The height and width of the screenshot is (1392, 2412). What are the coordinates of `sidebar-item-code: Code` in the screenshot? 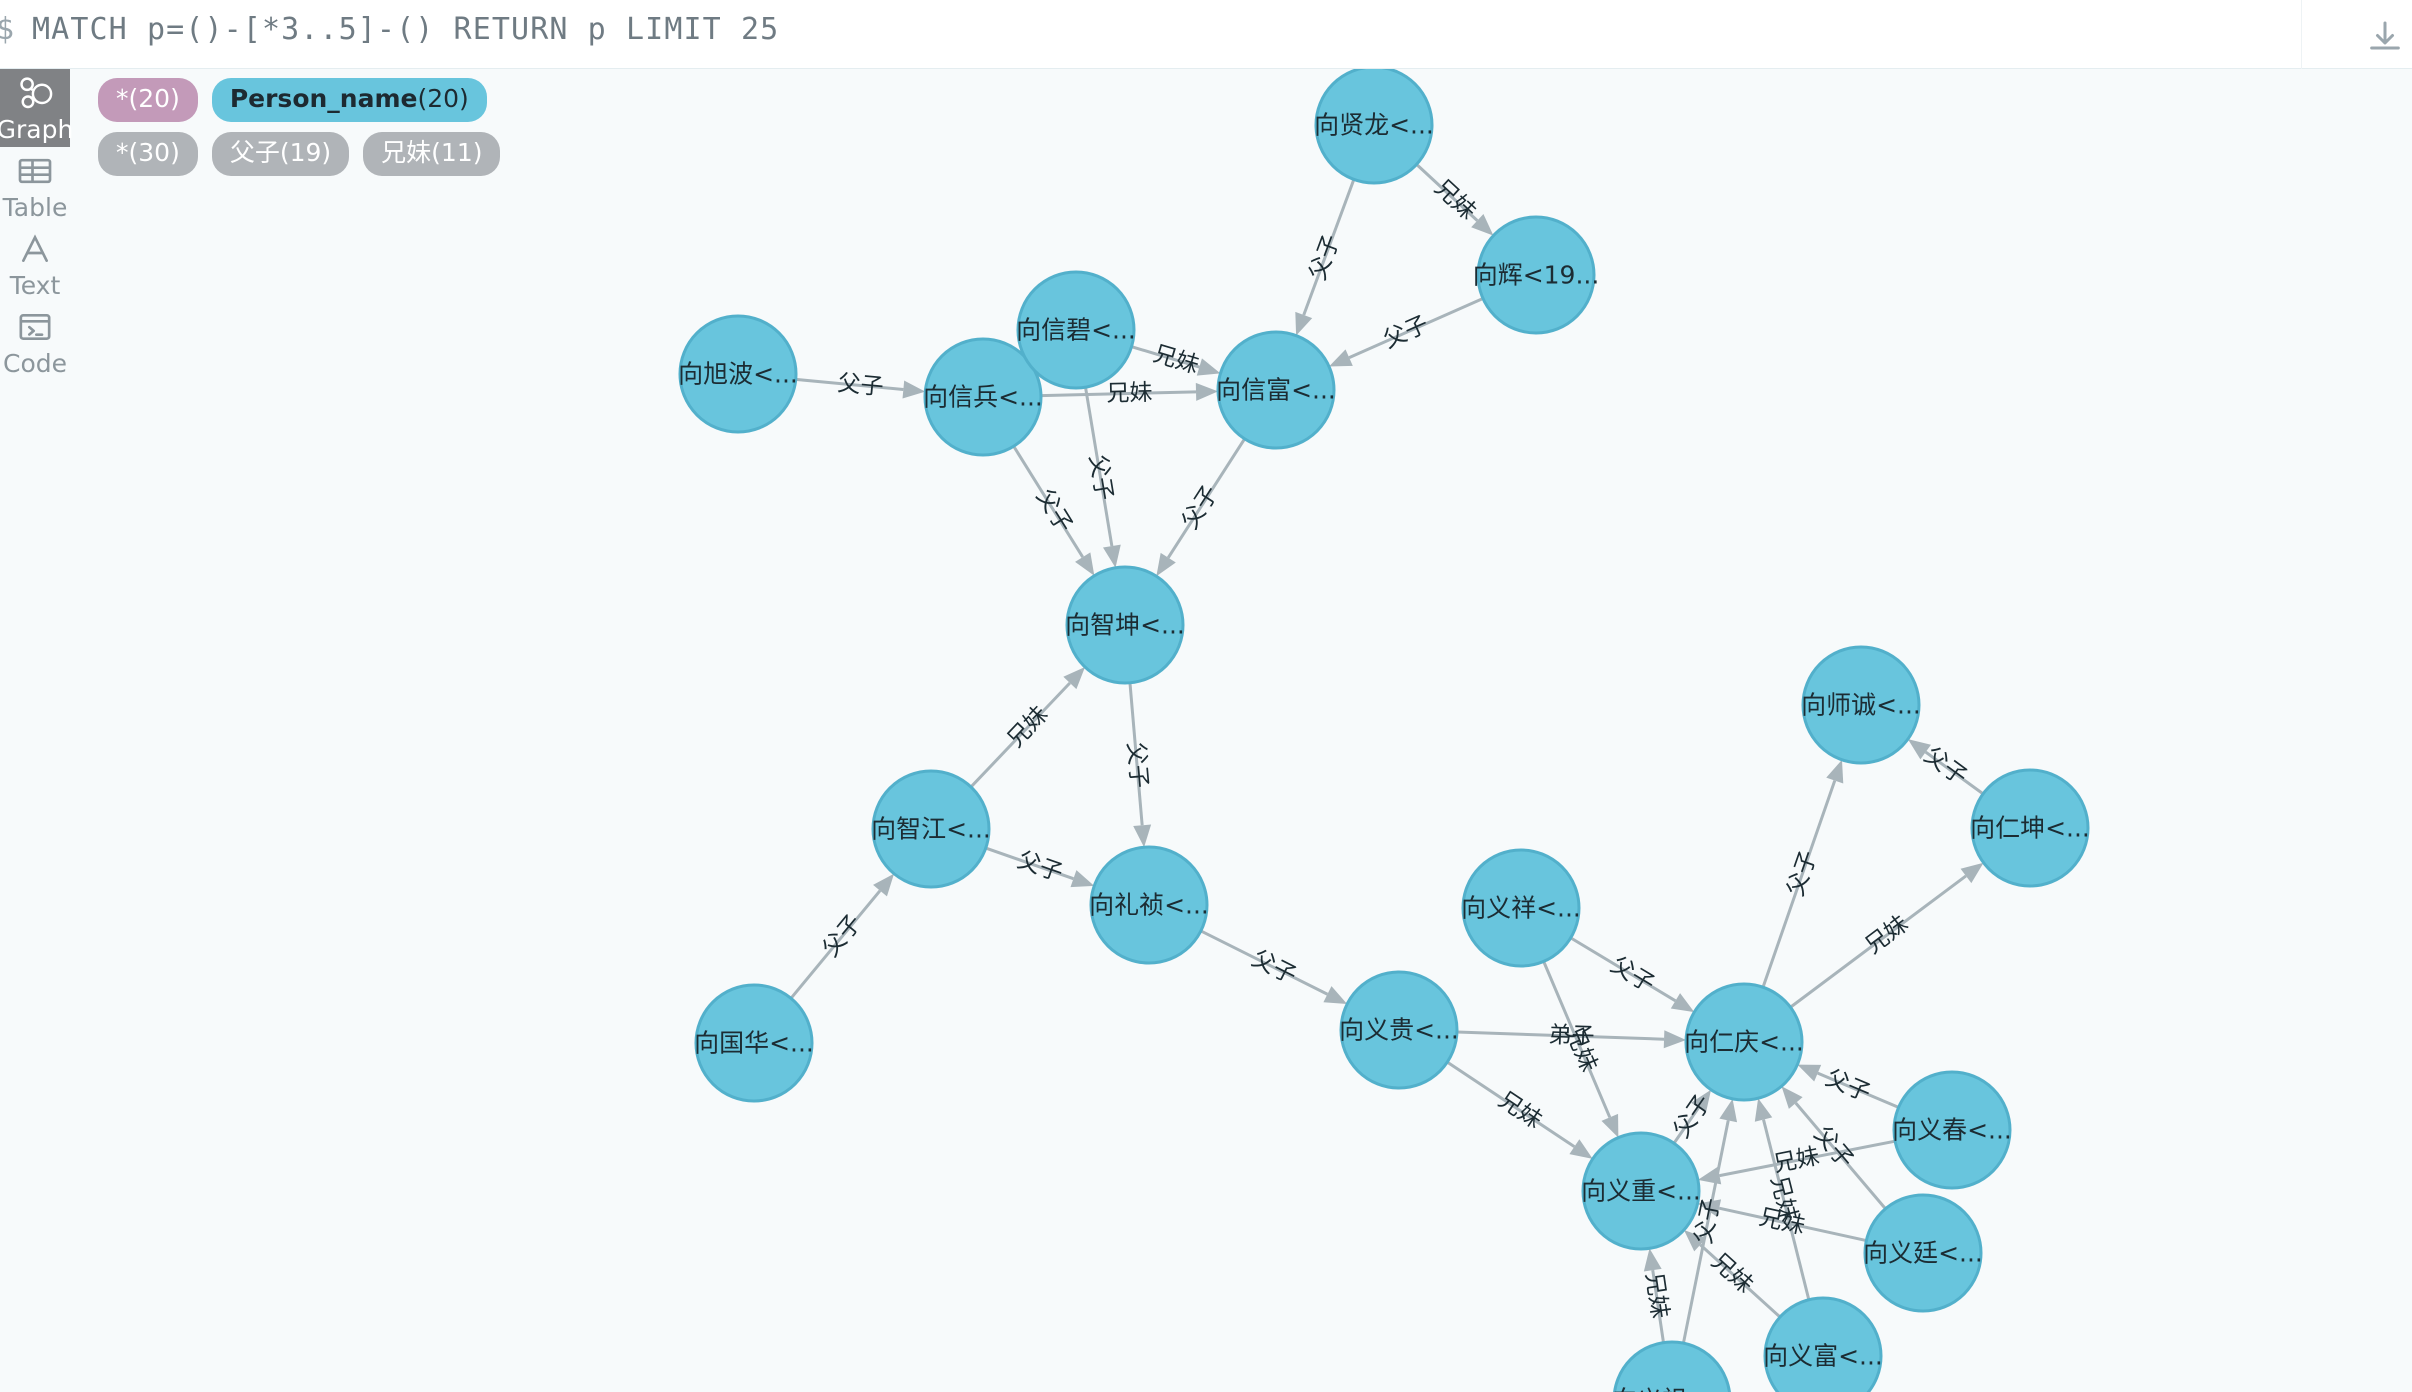 It's located at (35, 342).